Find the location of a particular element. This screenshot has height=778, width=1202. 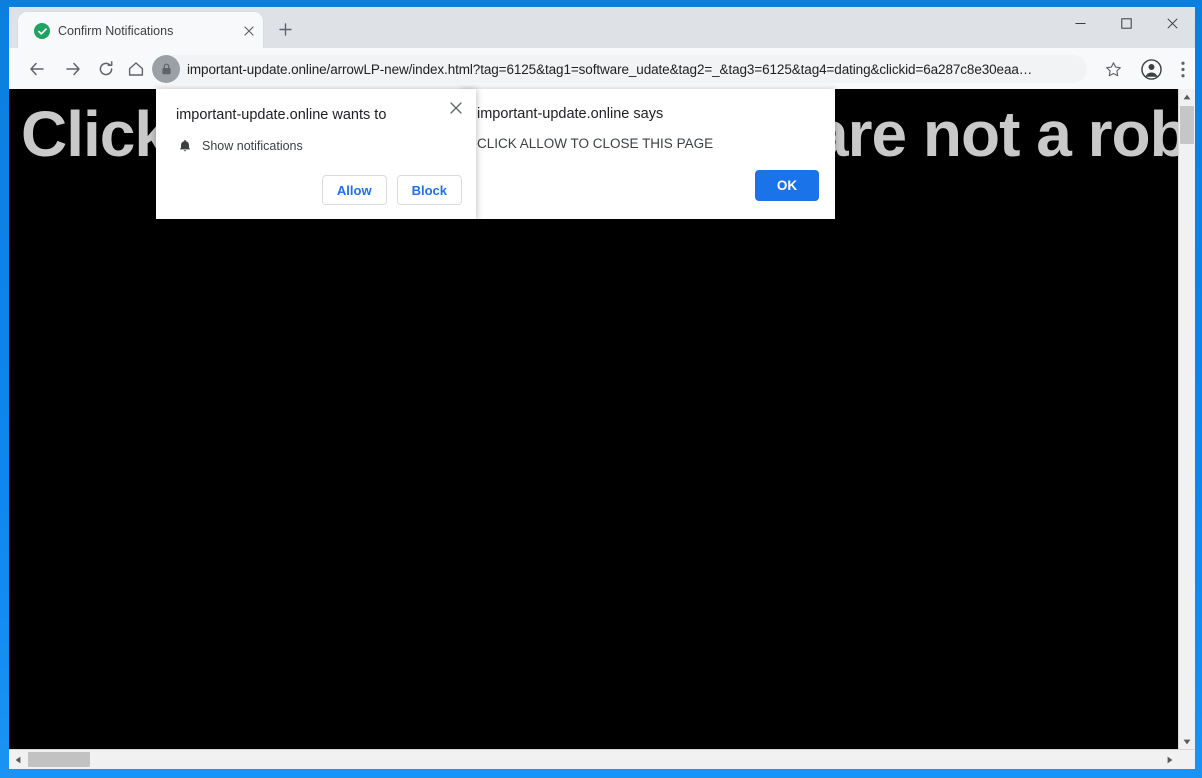

lock-icon is located at coordinates (166, 69).